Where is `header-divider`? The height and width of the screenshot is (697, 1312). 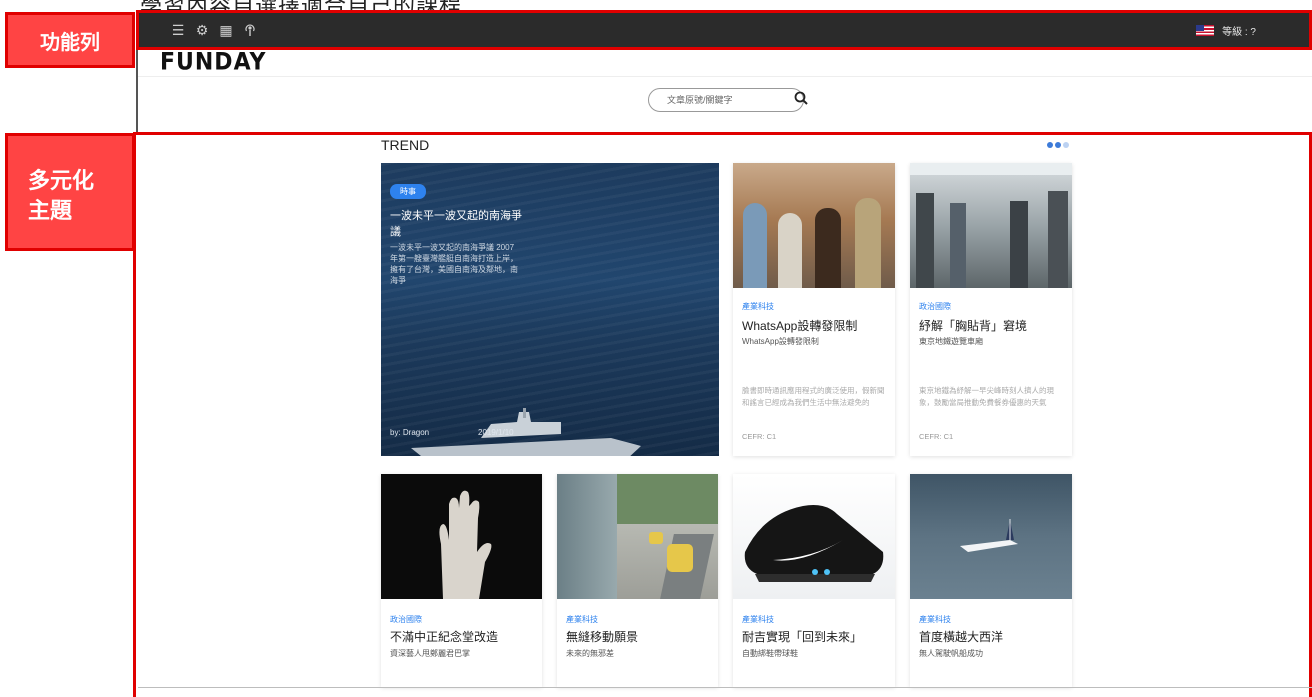
header-divider is located at coordinates (725, 76).